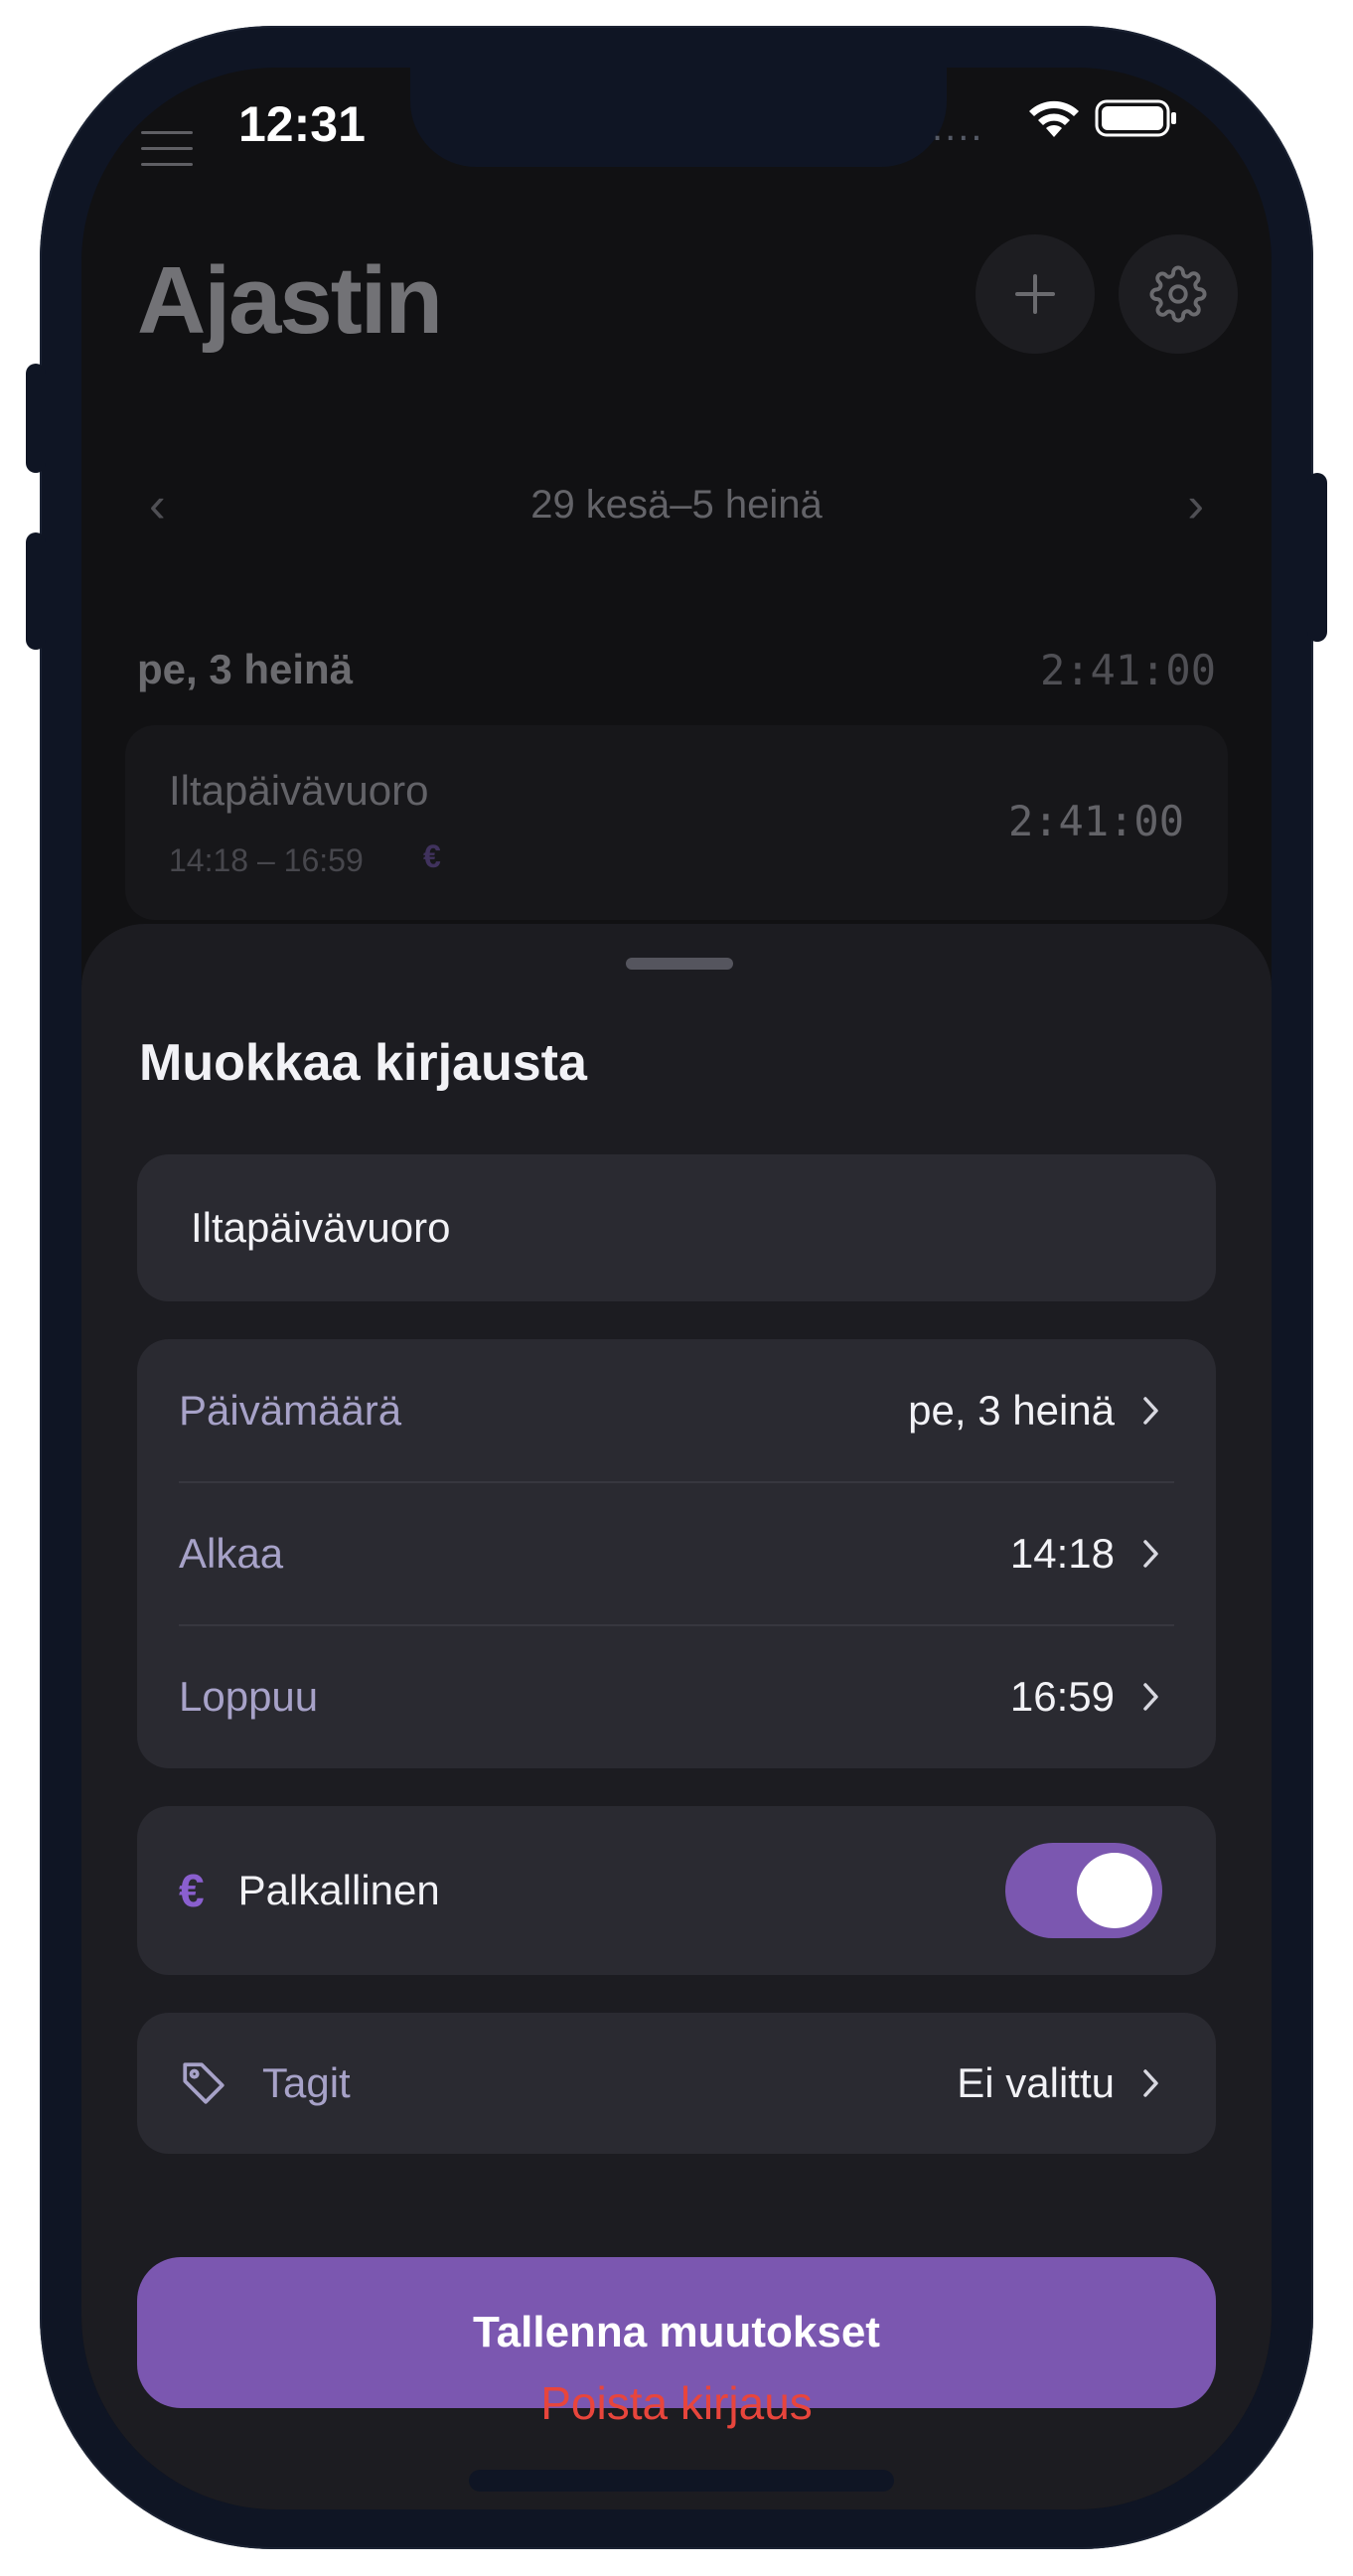  What do you see at coordinates (1011, 1410) in the screenshot?
I see `date-value: pe, 3 heinä` at bounding box center [1011, 1410].